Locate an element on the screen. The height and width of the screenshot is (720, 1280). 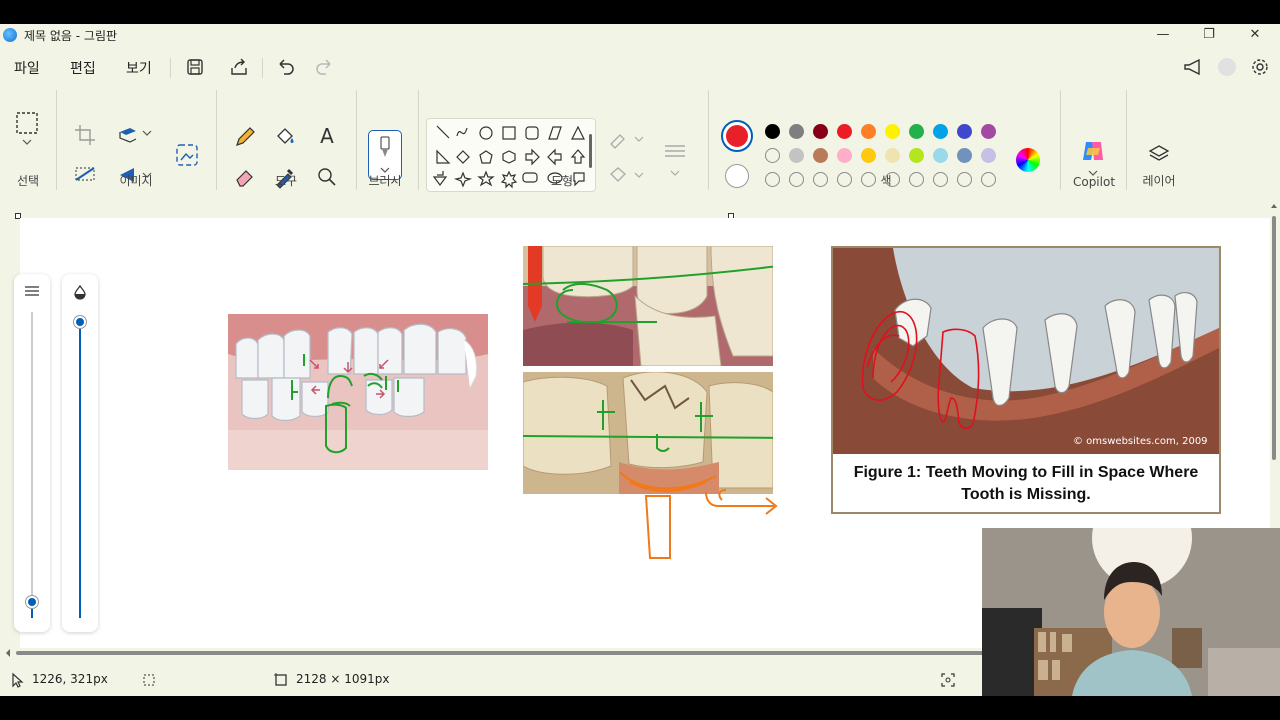
horizontal-scroll-thumb is located at coordinates (506, 653).